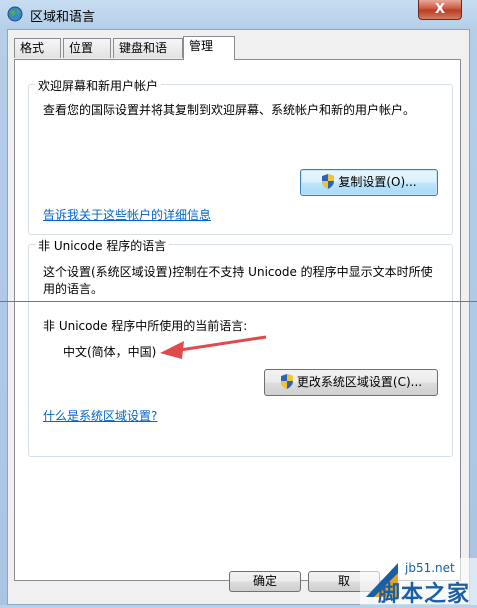 The width and height of the screenshot is (477, 608). What do you see at coordinates (110, 352) in the screenshot?
I see `current-language-value: 中文(简体，中国)` at bounding box center [110, 352].